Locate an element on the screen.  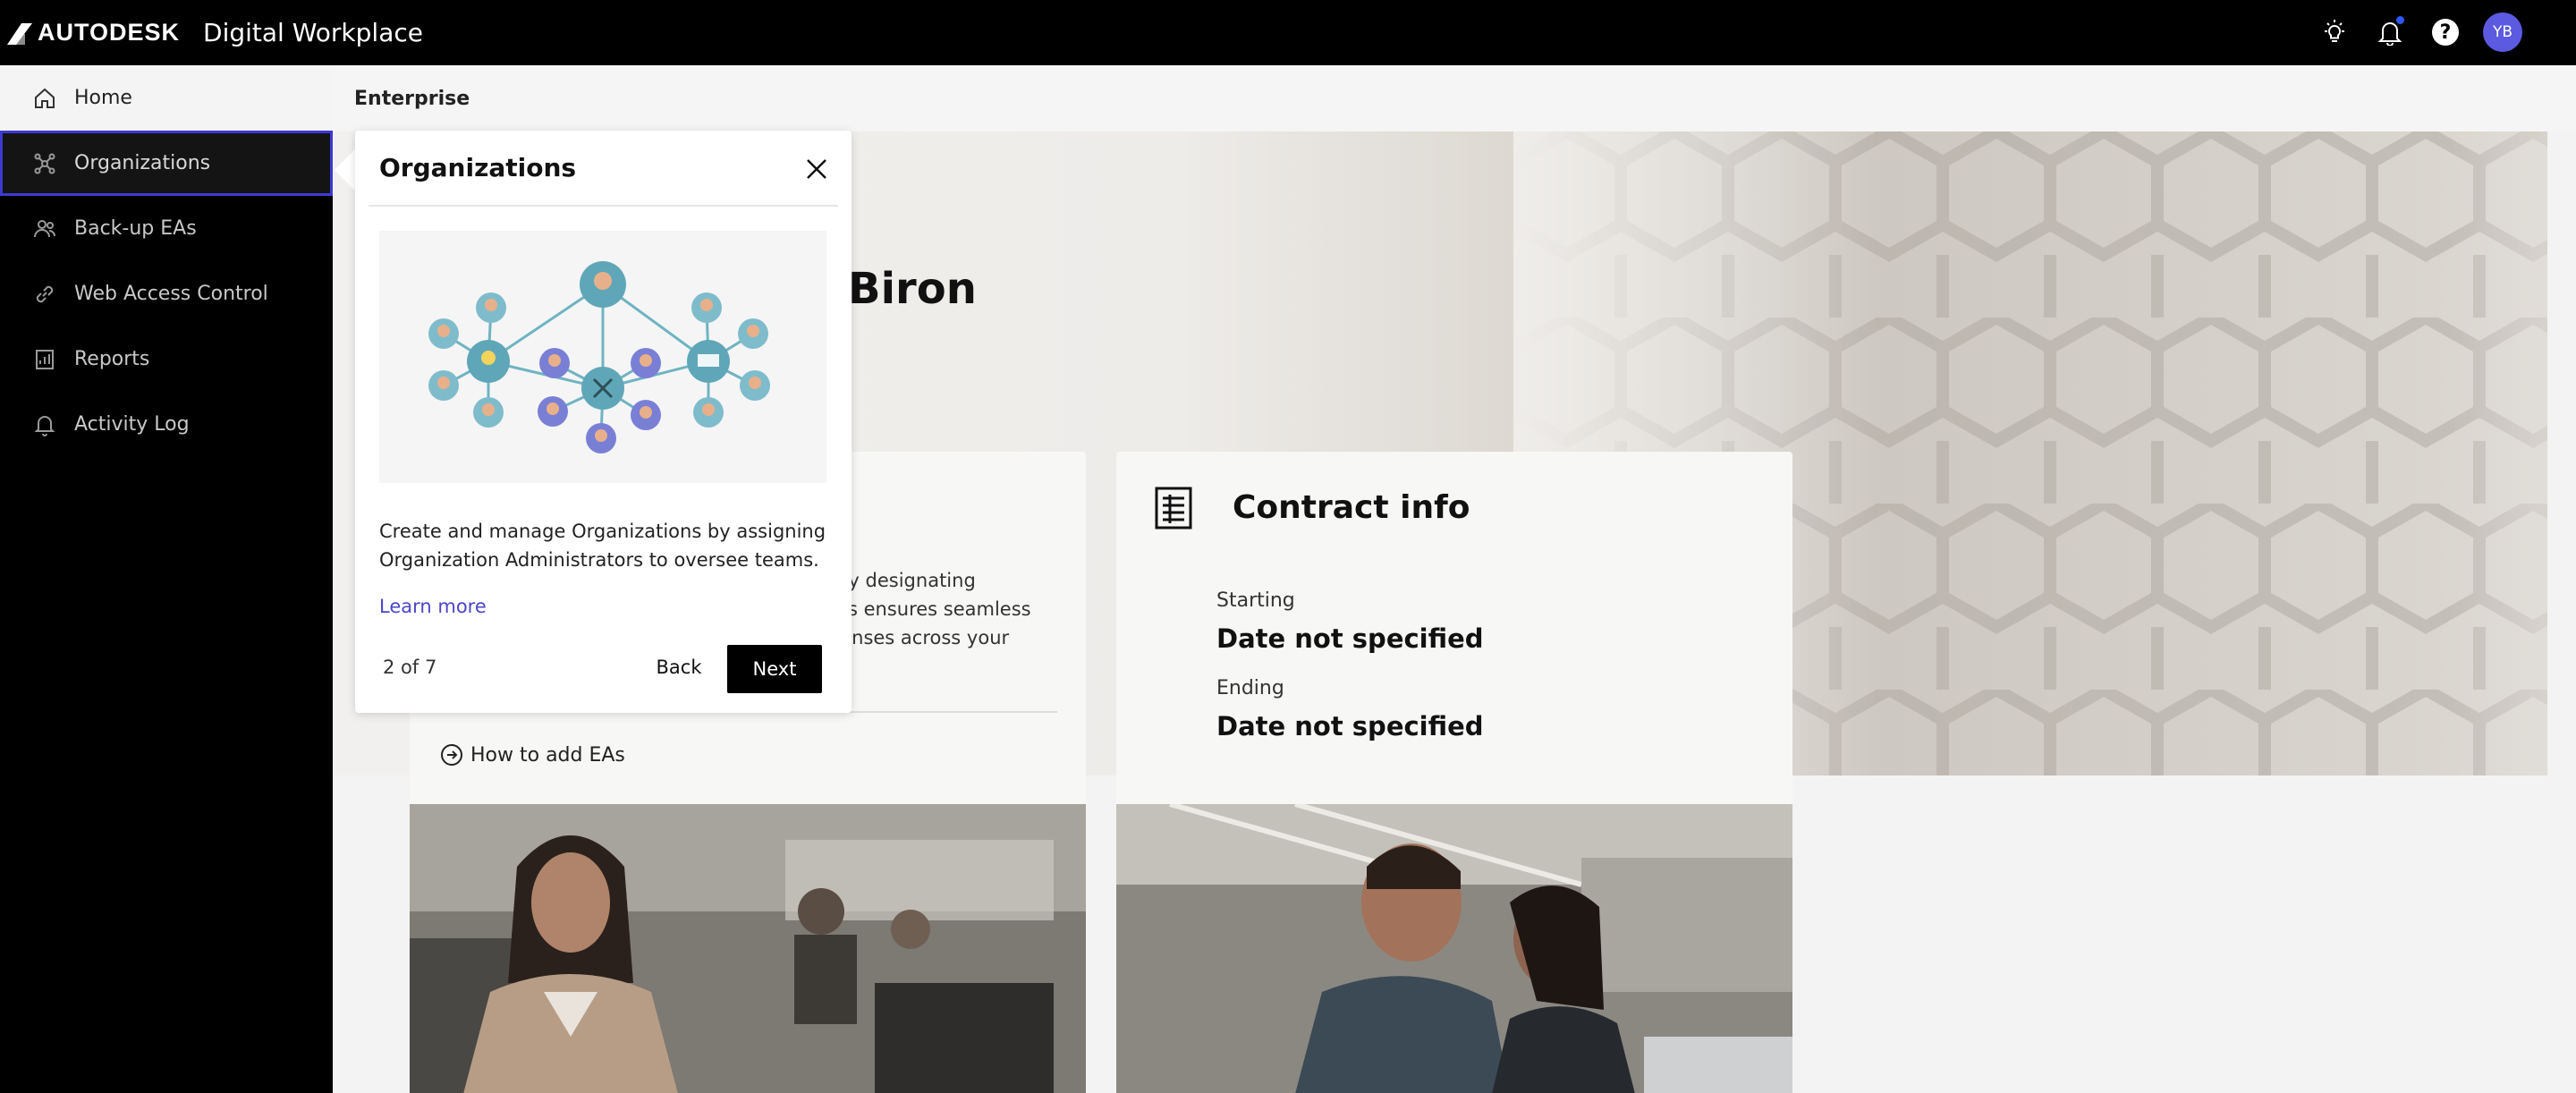
next-button: Next is located at coordinates (774, 669).